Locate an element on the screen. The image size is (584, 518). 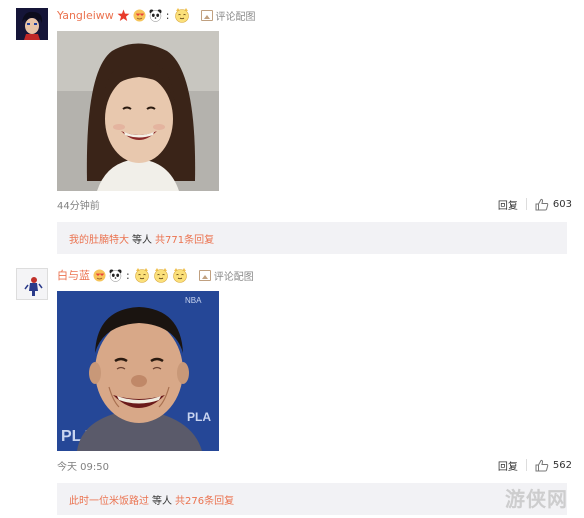
comment-time: 今天 09:50 is located at coordinates (83, 467).